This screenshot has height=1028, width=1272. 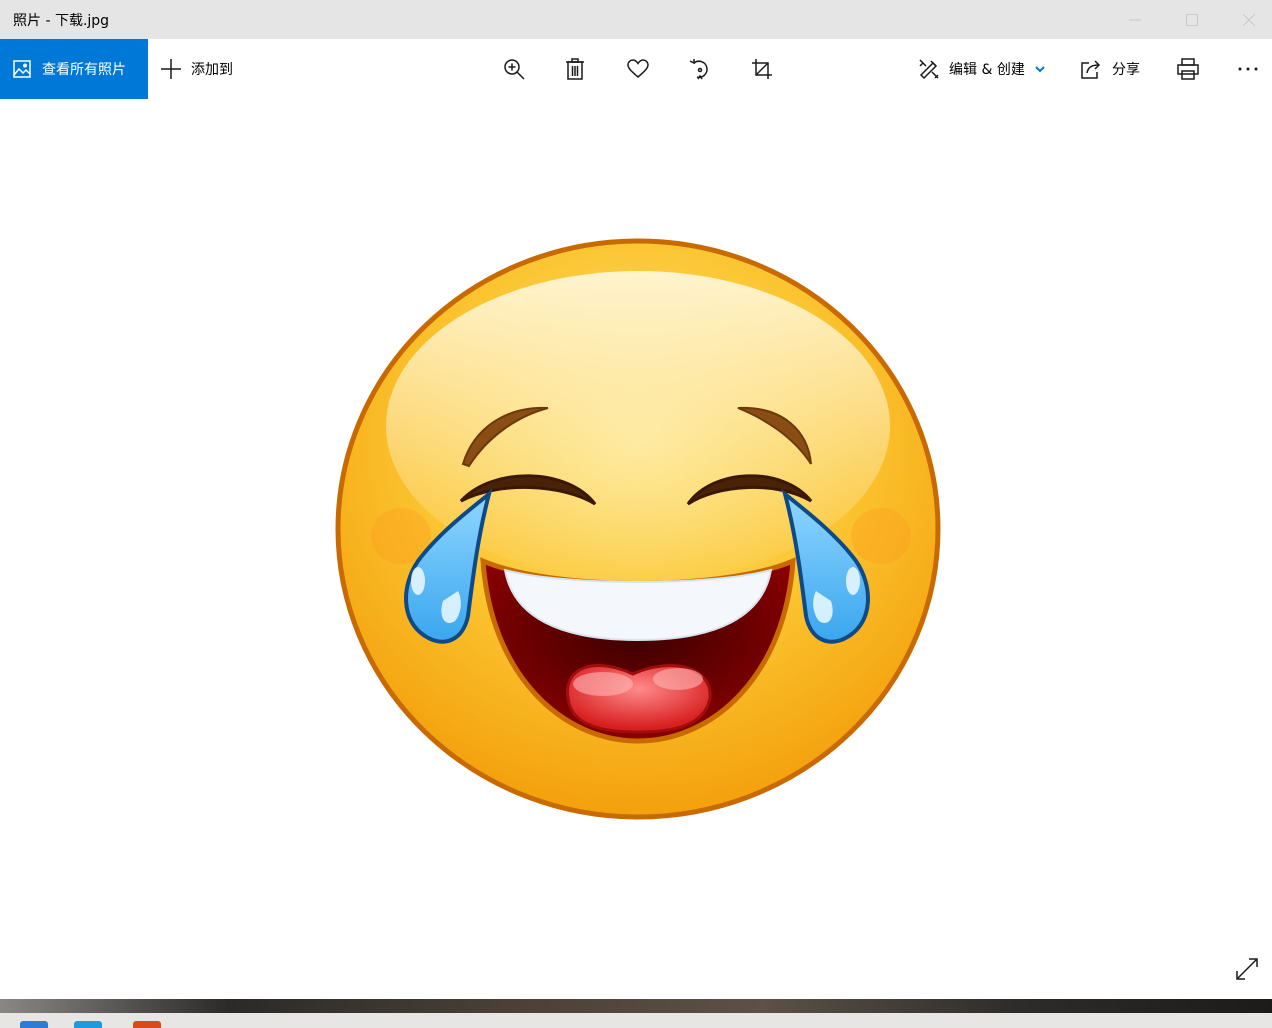 What do you see at coordinates (636, 19) in the screenshot?
I see `title-bar: 照片 - 下载.jpg` at bounding box center [636, 19].